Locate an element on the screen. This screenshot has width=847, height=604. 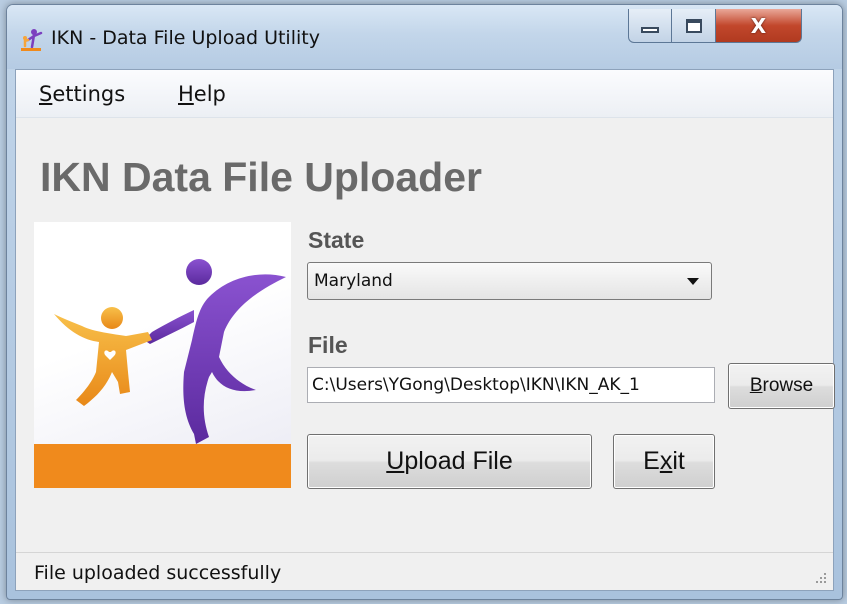
minimize-icon is located at coordinates (650, 29).